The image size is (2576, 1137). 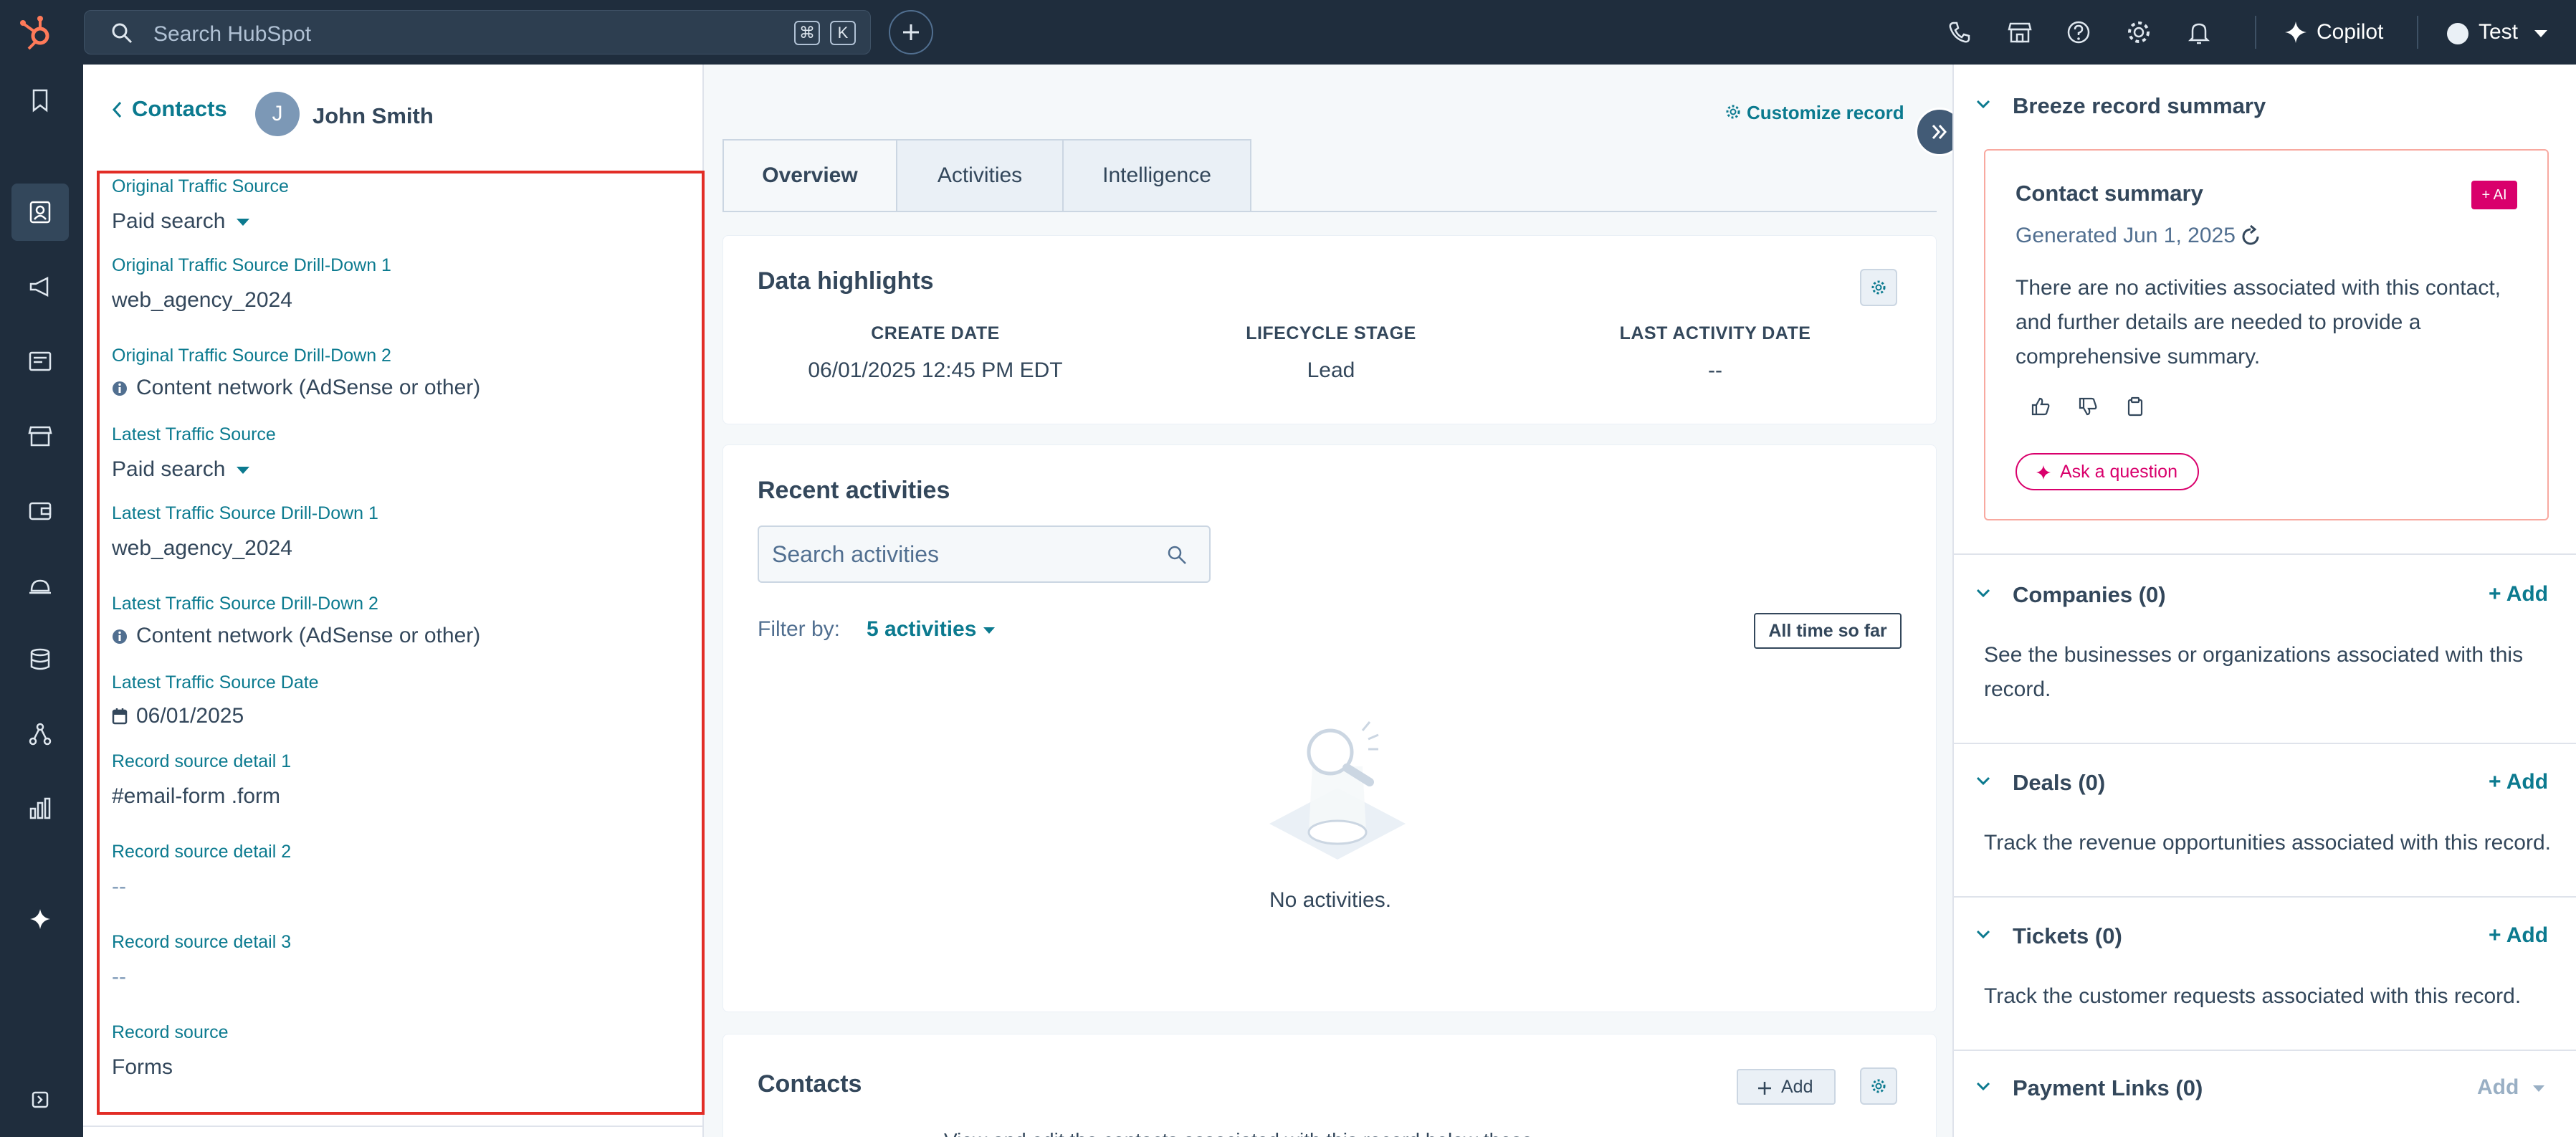 I want to click on time-range-button: All time so far, so click(x=1828, y=631).